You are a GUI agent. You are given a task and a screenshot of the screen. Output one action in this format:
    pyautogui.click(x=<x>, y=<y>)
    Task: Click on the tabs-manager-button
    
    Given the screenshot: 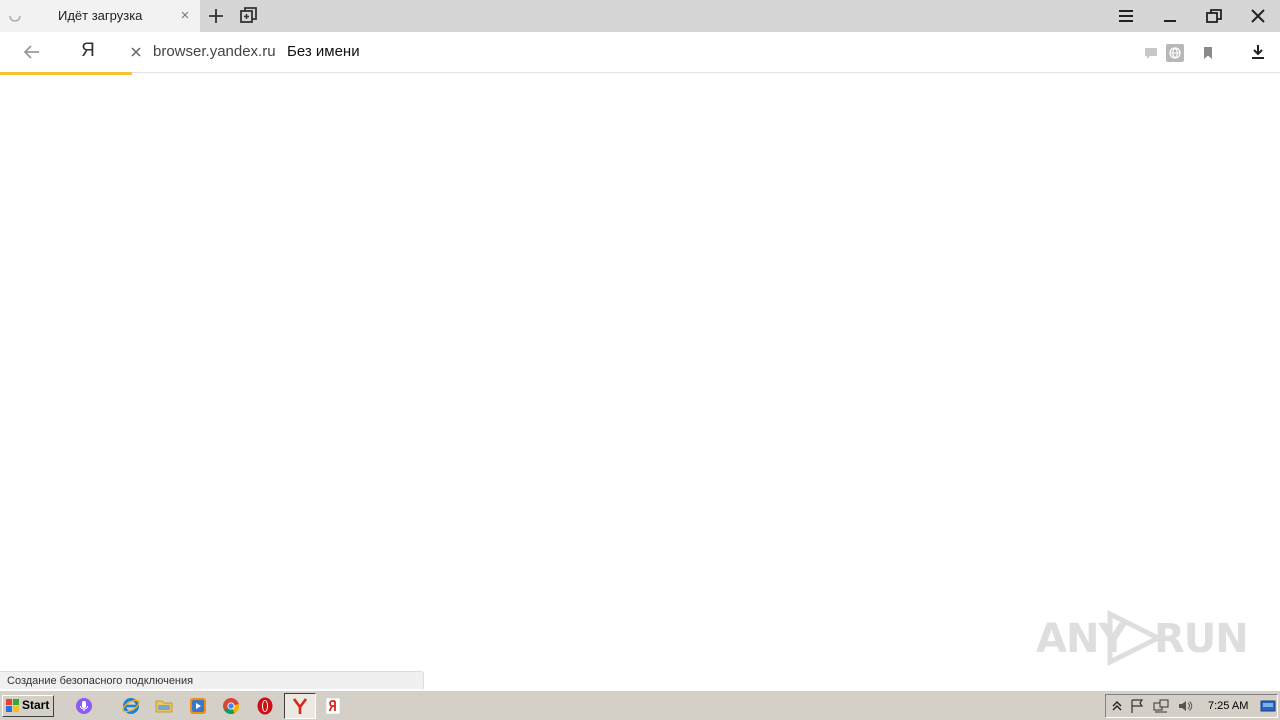 What is the action you would take?
    pyautogui.click(x=248, y=16)
    